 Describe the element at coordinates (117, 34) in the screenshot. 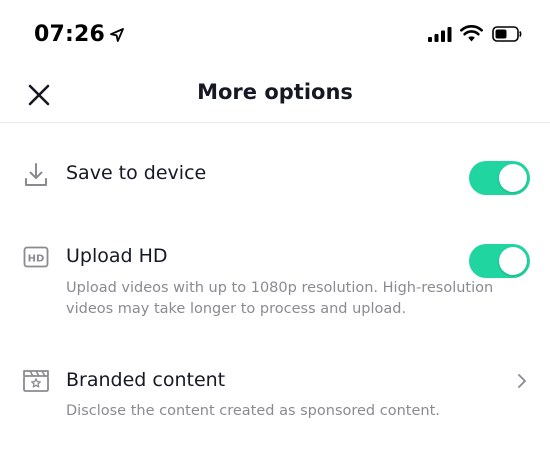

I see `location-arrow-icon` at that location.